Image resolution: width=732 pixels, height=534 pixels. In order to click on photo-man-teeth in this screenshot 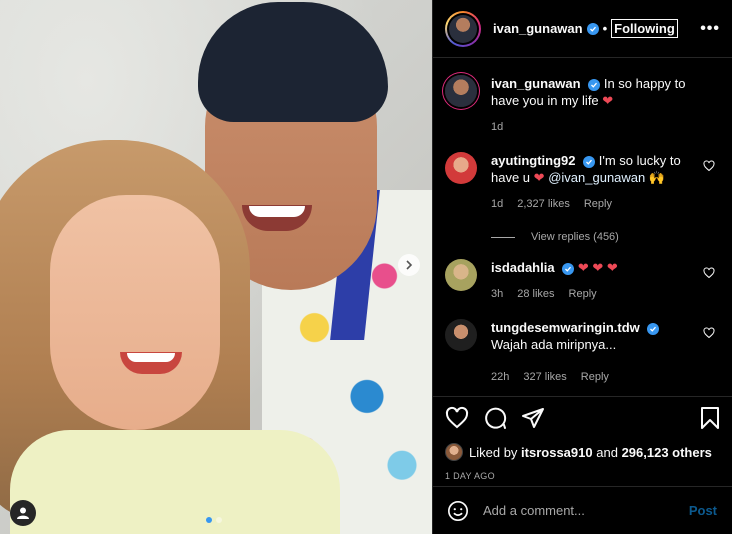, I will do `click(277, 211)`.